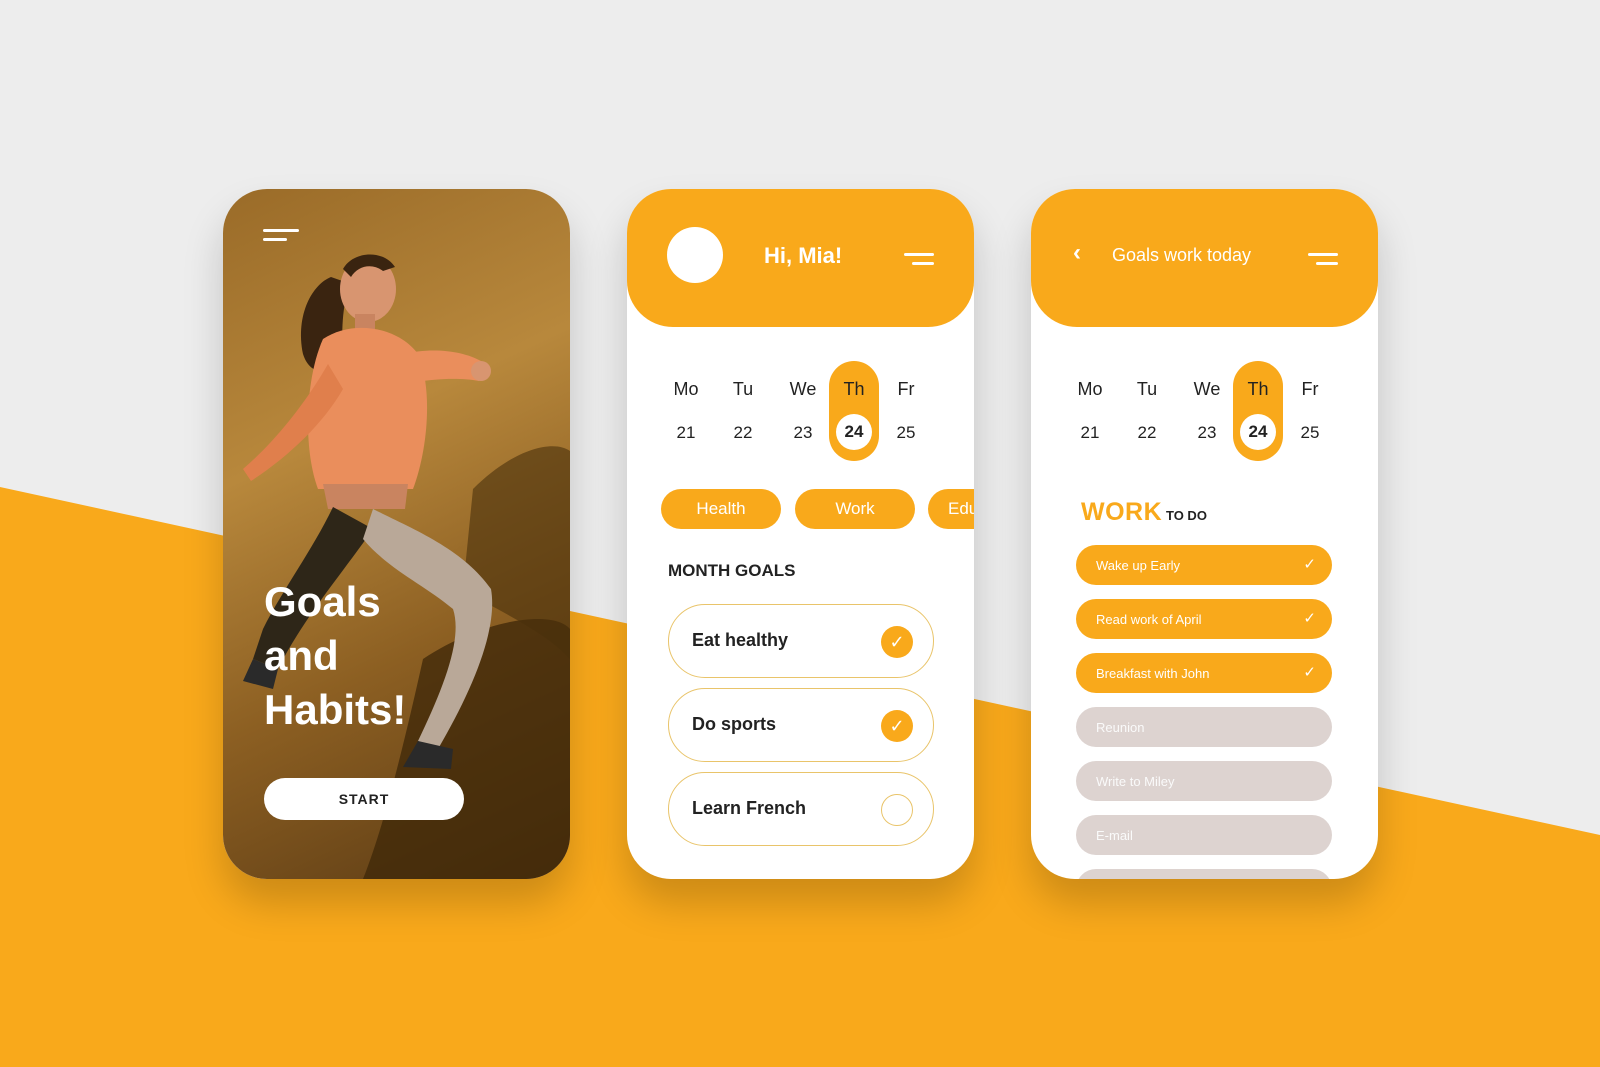 This screenshot has height=1067, width=1600. What do you see at coordinates (301, 655) in the screenshot?
I see `hero-line: and` at bounding box center [301, 655].